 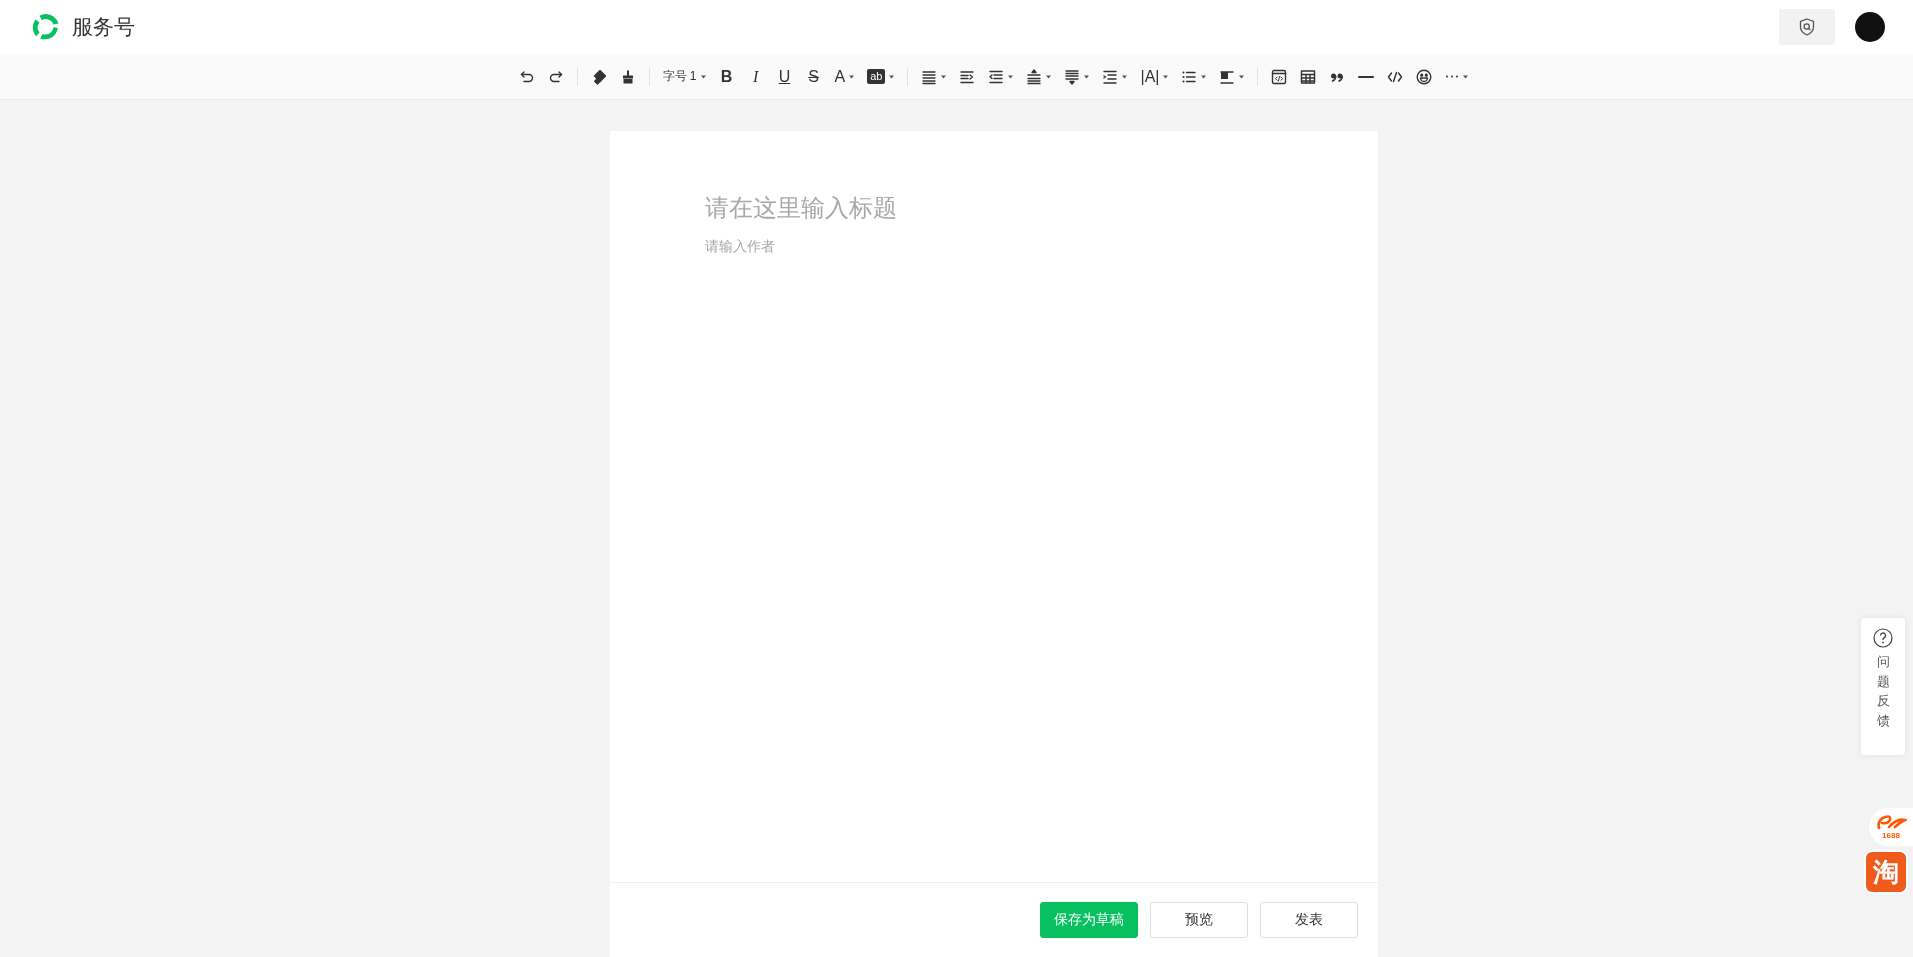 I want to click on indent-icon, so click(x=967, y=76).